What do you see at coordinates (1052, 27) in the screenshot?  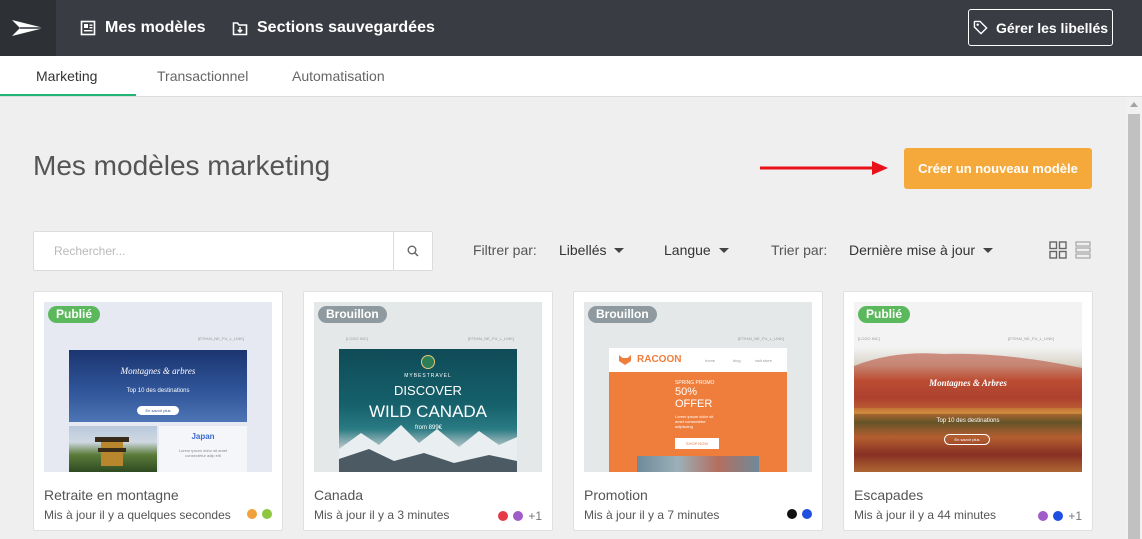 I see `manage-labels-label: Gérer les libellés` at bounding box center [1052, 27].